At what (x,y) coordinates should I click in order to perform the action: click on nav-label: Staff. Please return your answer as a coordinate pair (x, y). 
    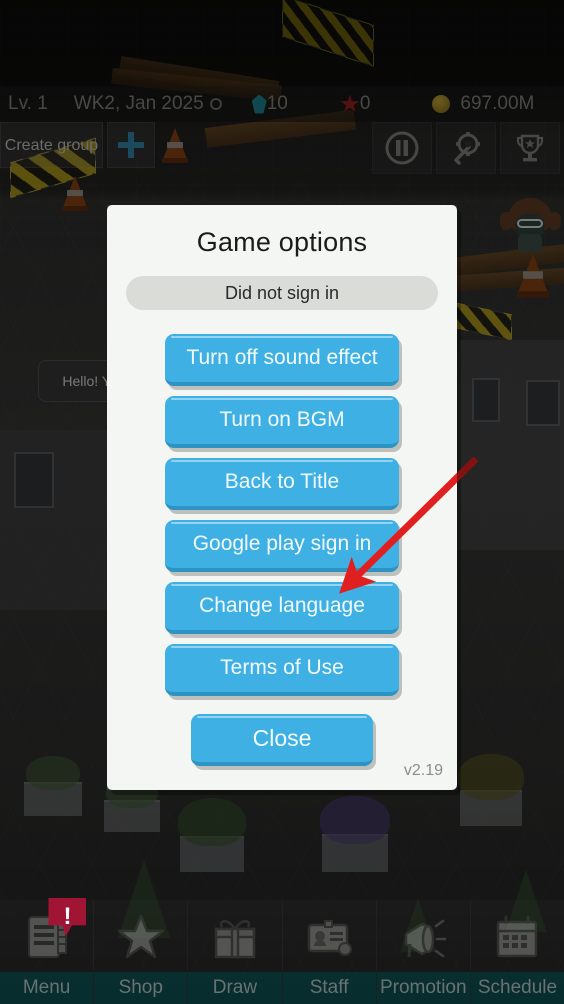
    Looking at the image, I should click on (329, 988).